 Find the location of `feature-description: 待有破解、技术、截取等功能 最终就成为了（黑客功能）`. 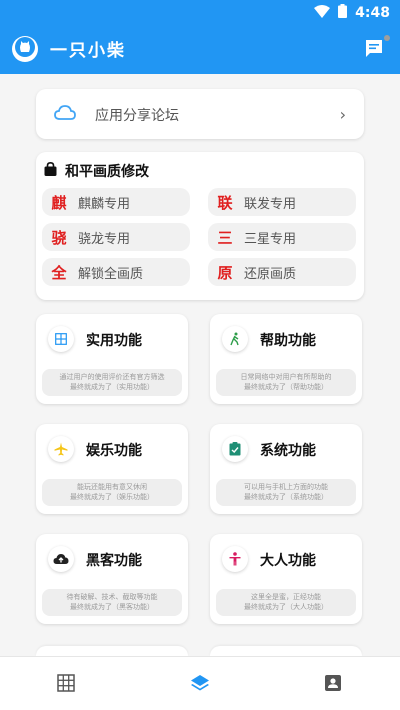

feature-description: 待有破解、技术、截取等功能 最终就成为了（黑客功能） is located at coordinates (112, 602).